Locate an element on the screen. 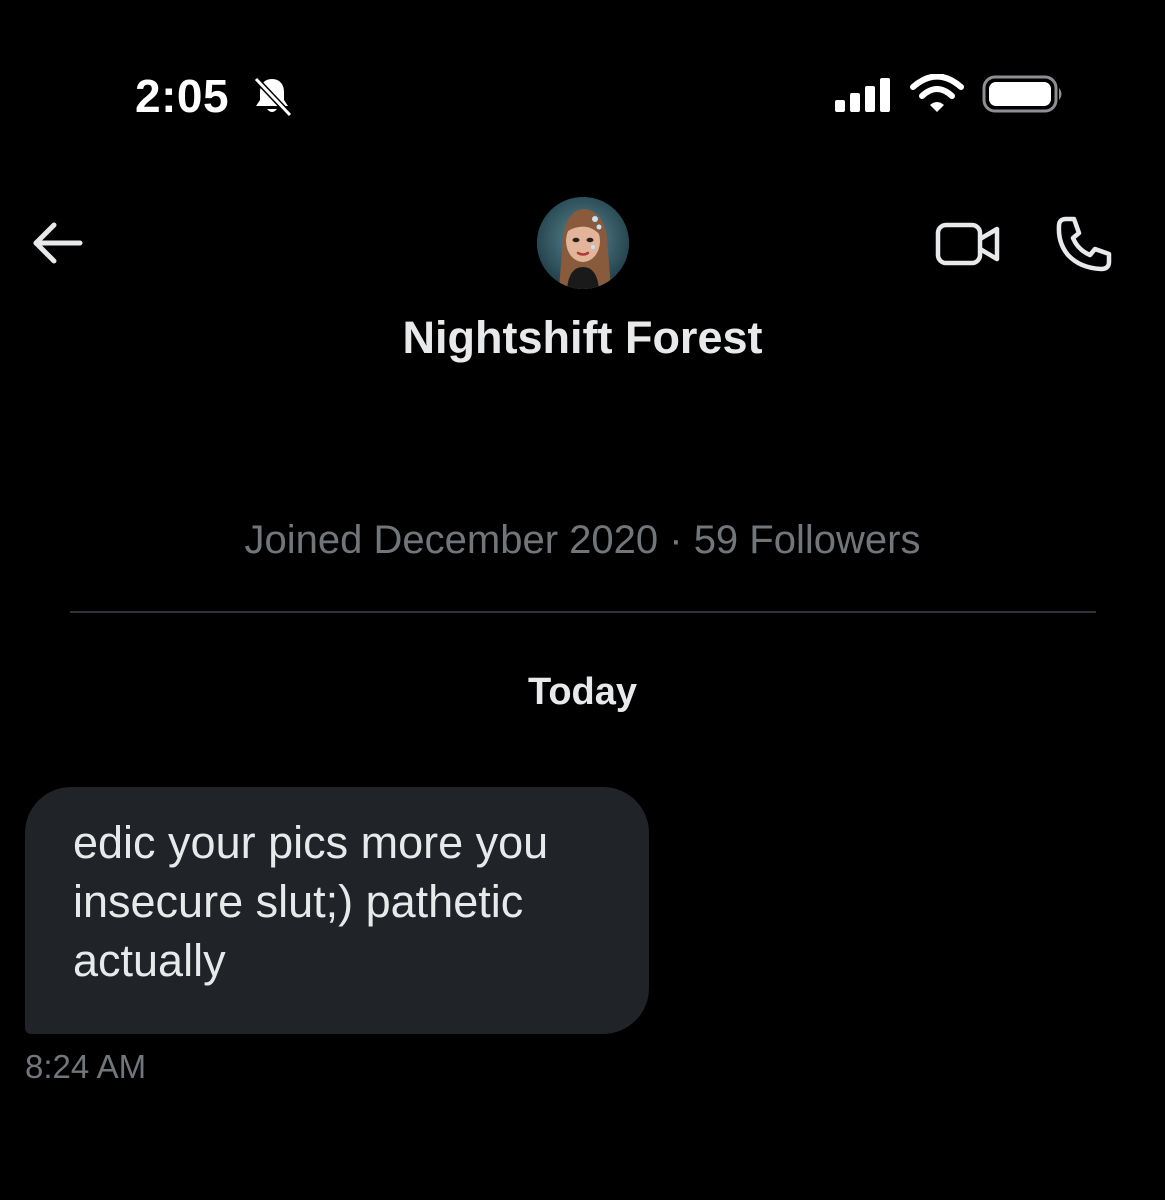 The width and height of the screenshot is (1165, 1200). status-time: 2:05 is located at coordinates (182, 96).